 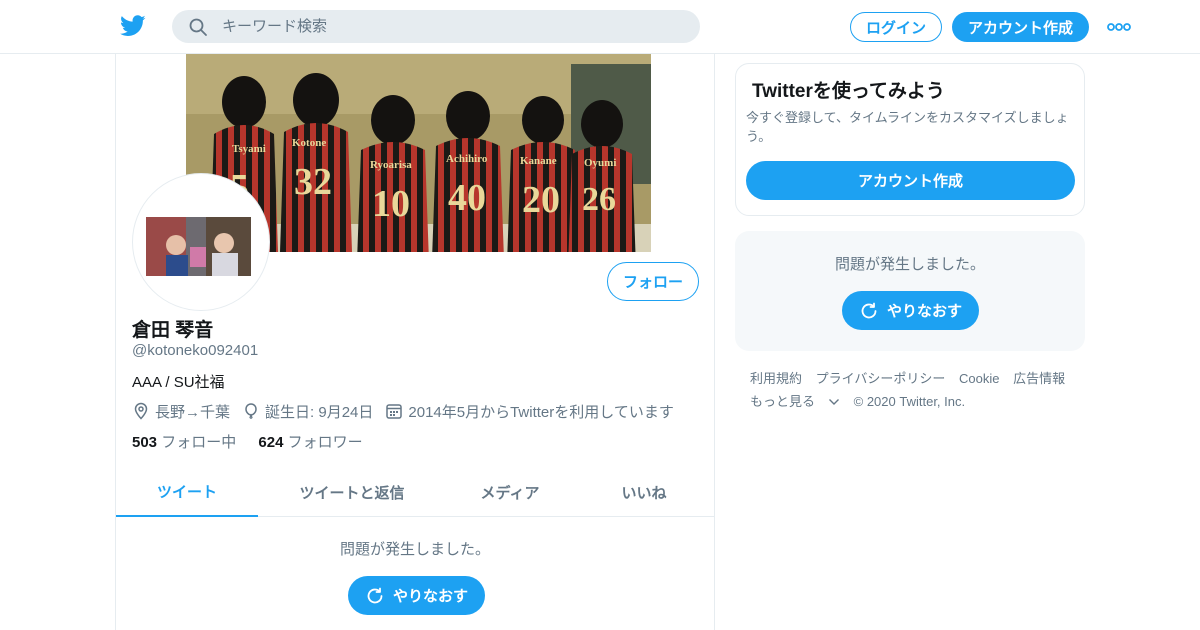 What do you see at coordinates (141, 411) in the screenshot?
I see `location-pin-icon` at bounding box center [141, 411].